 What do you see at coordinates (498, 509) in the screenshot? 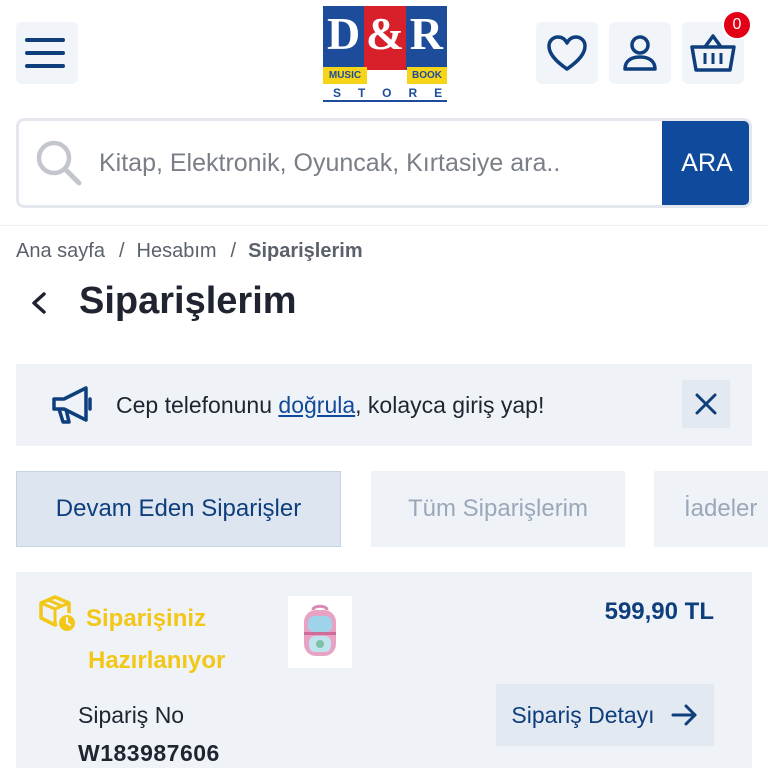
I see `tab-all-orders: Tüm Siparişlerim` at bounding box center [498, 509].